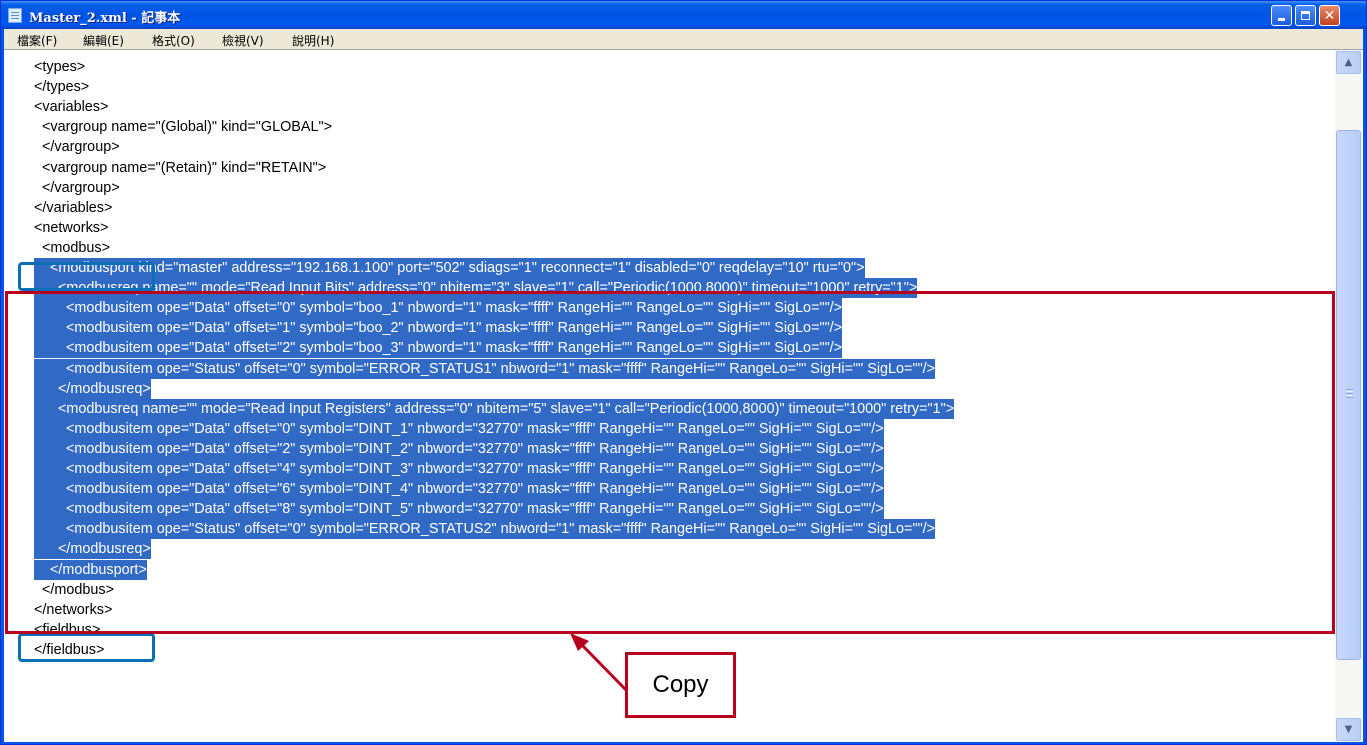 The height and width of the screenshot is (745, 1367). I want to click on arrow-shaft, so click(605, 668).